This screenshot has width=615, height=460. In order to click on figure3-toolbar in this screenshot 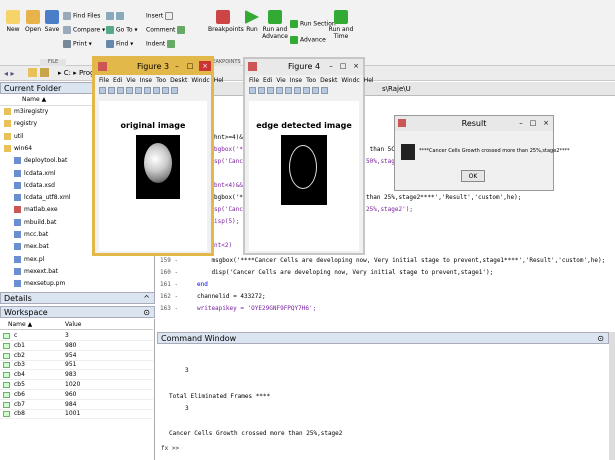, I will do `click(139, 92)`.